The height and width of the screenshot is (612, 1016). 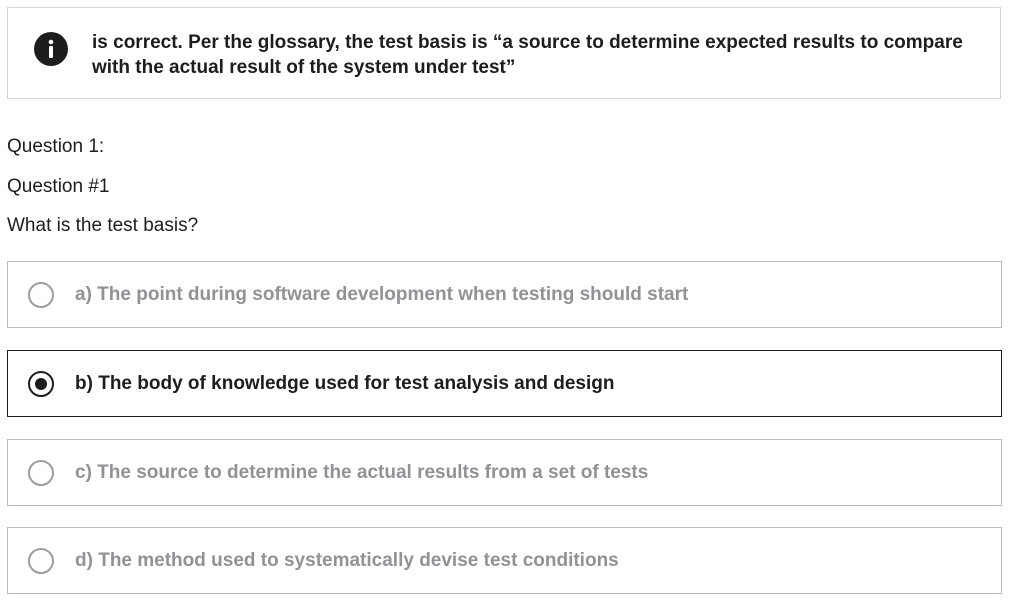 I want to click on radio-dot, so click(x=41, y=384).